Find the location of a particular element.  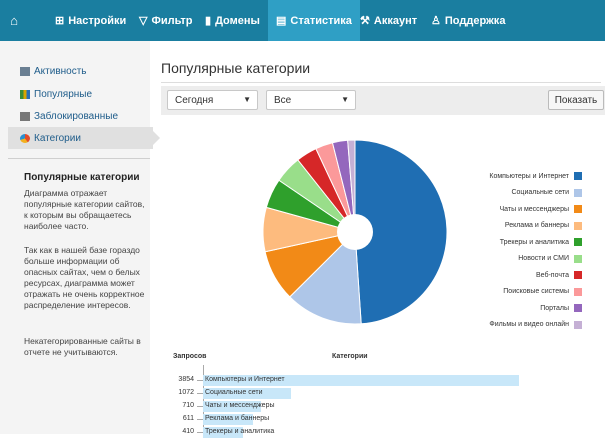

categories-header: Категории is located at coordinates (350, 356).